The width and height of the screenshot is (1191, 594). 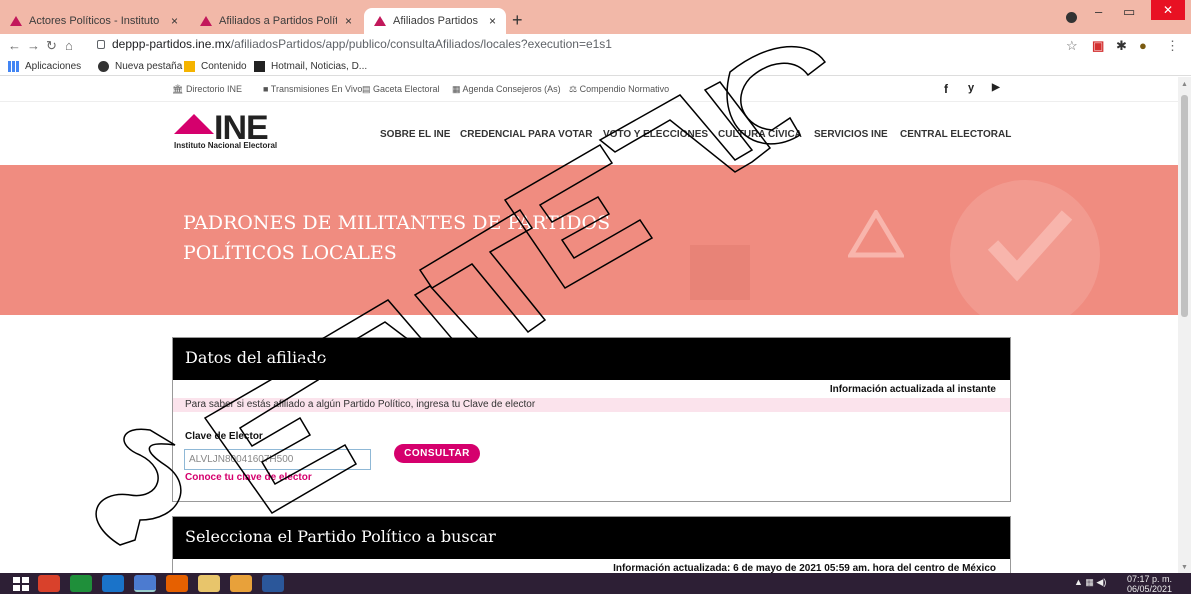 I want to click on tab-label: Afiliados a Partidos Políticos Nac, so click(x=278, y=21).